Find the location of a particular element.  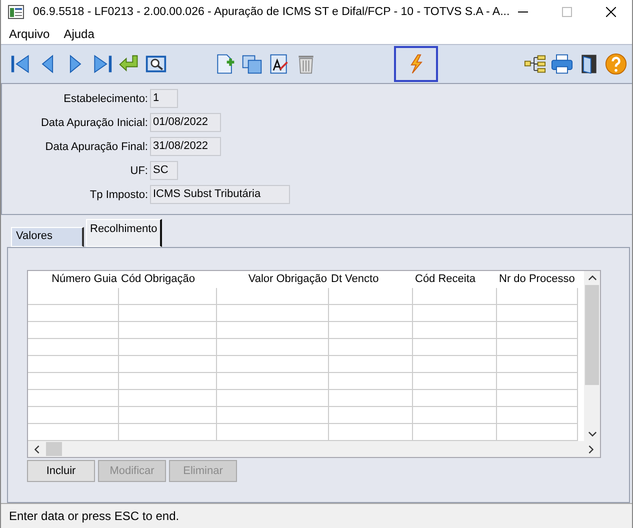

column-header: Nr do Processo is located at coordinates (537, 279).